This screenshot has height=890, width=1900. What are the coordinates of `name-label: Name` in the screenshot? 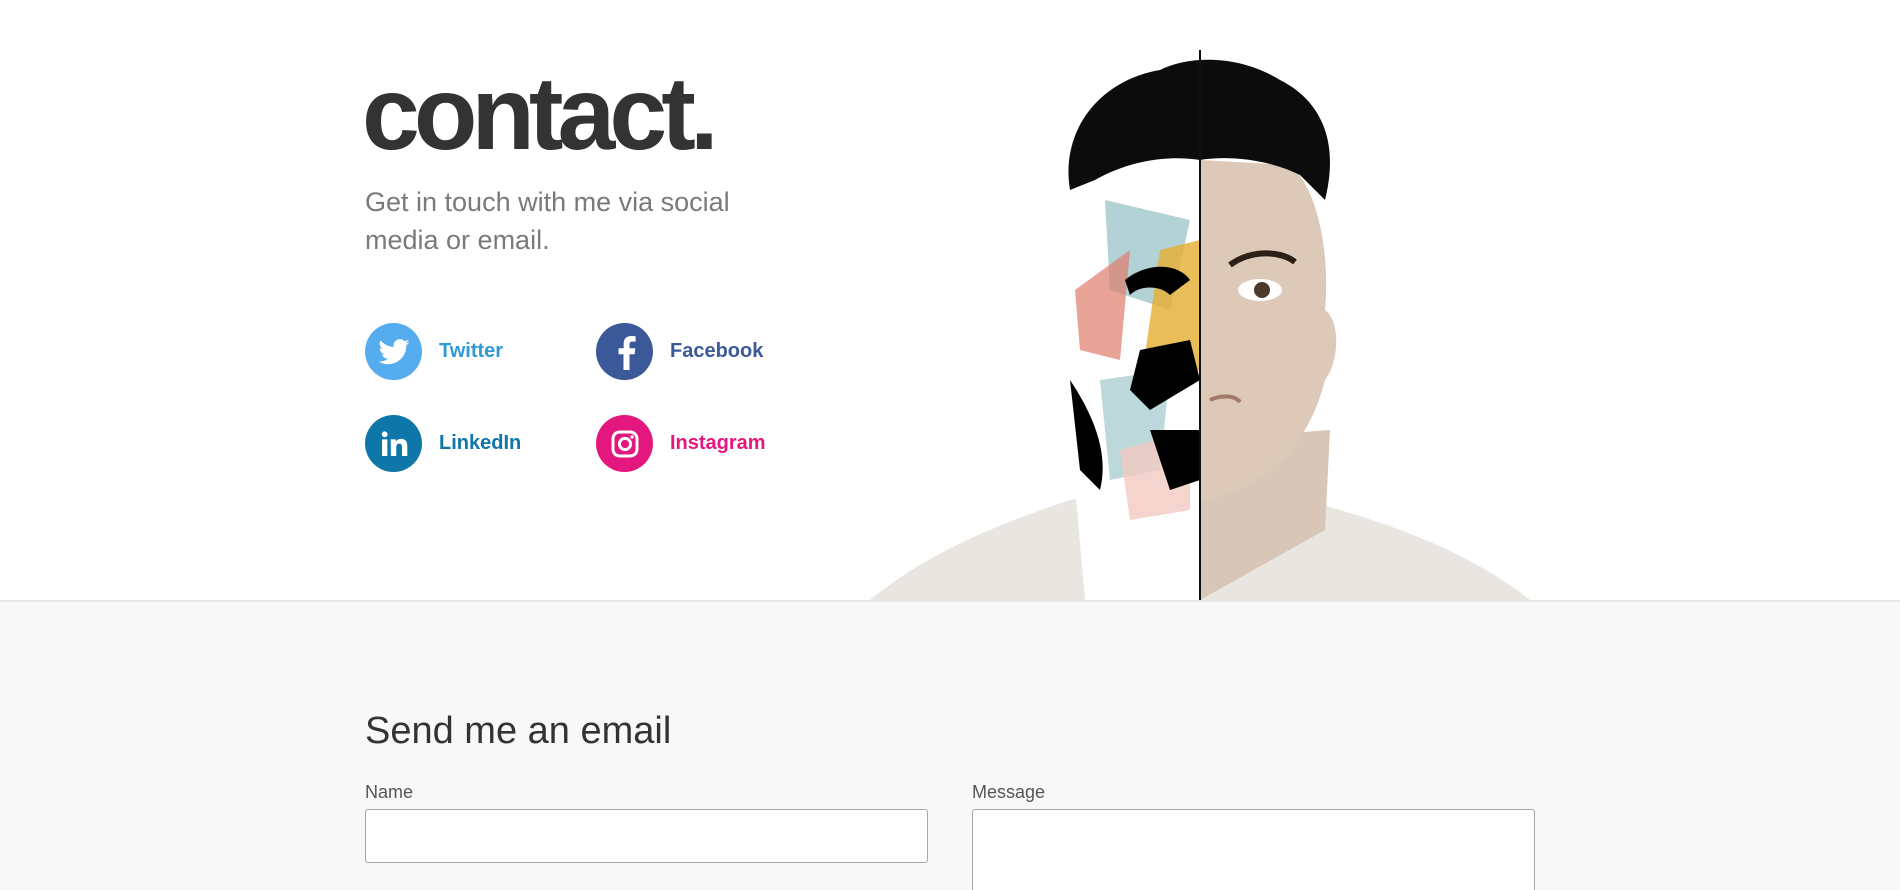 It's located at (389, 792).